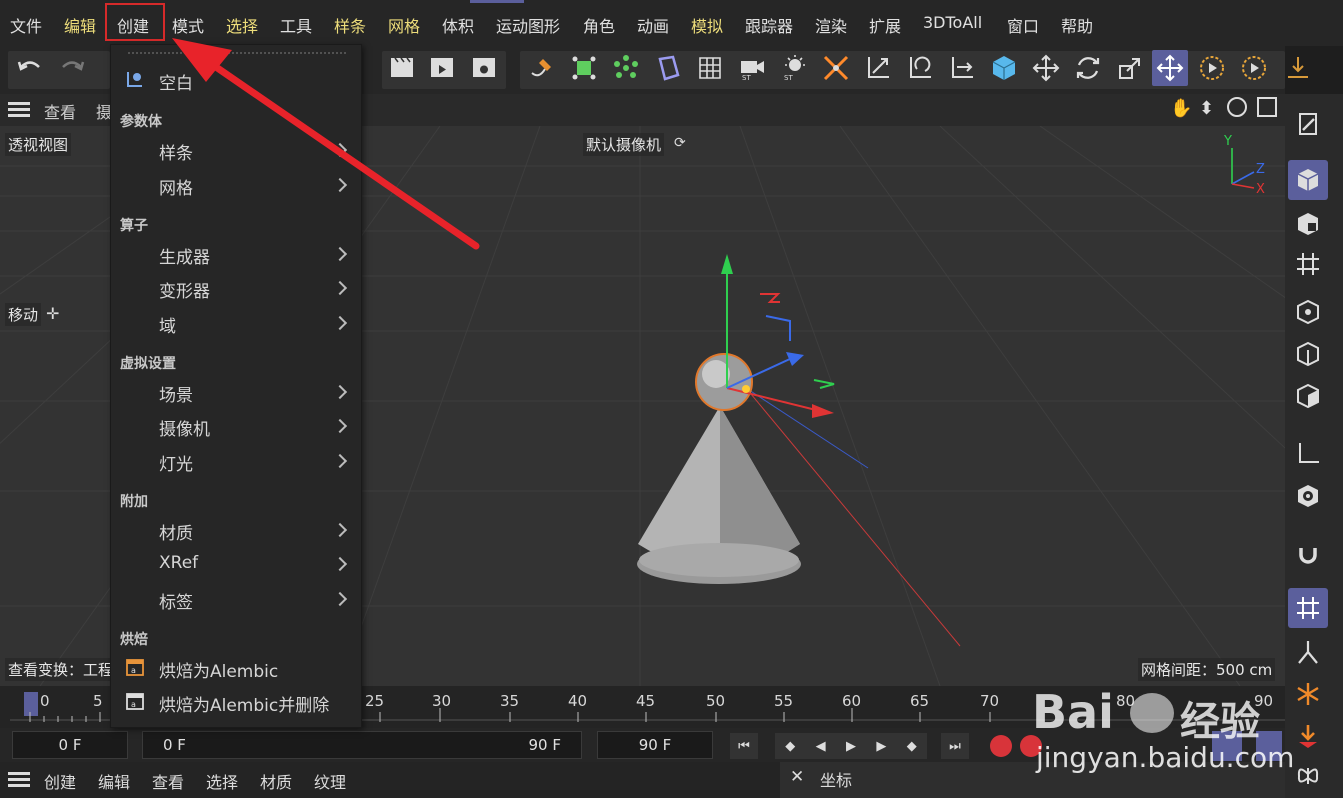 This screenshot has width=1343, height=798. Describe the element at coordinates (1152, 713) in the screenshot. I see `paw-icon` at that location.